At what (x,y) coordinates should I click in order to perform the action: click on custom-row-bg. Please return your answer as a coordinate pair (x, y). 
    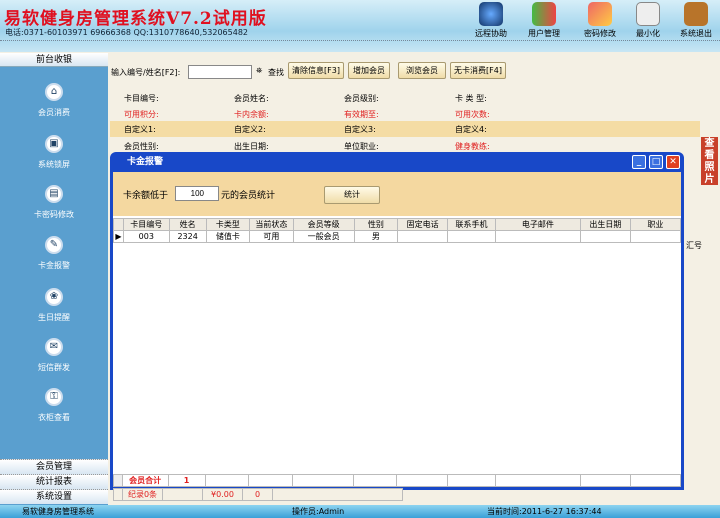
    Looking at the image, I should click on (405, 129).